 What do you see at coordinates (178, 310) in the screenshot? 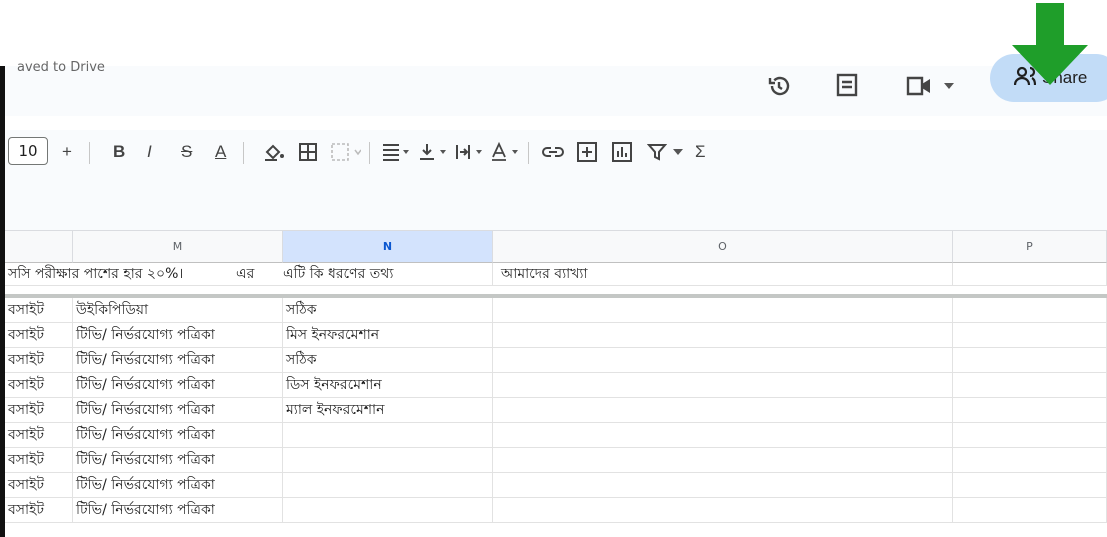
I see `cell-m: উইকিপিডিয়া` at bounding box center [178, 310].